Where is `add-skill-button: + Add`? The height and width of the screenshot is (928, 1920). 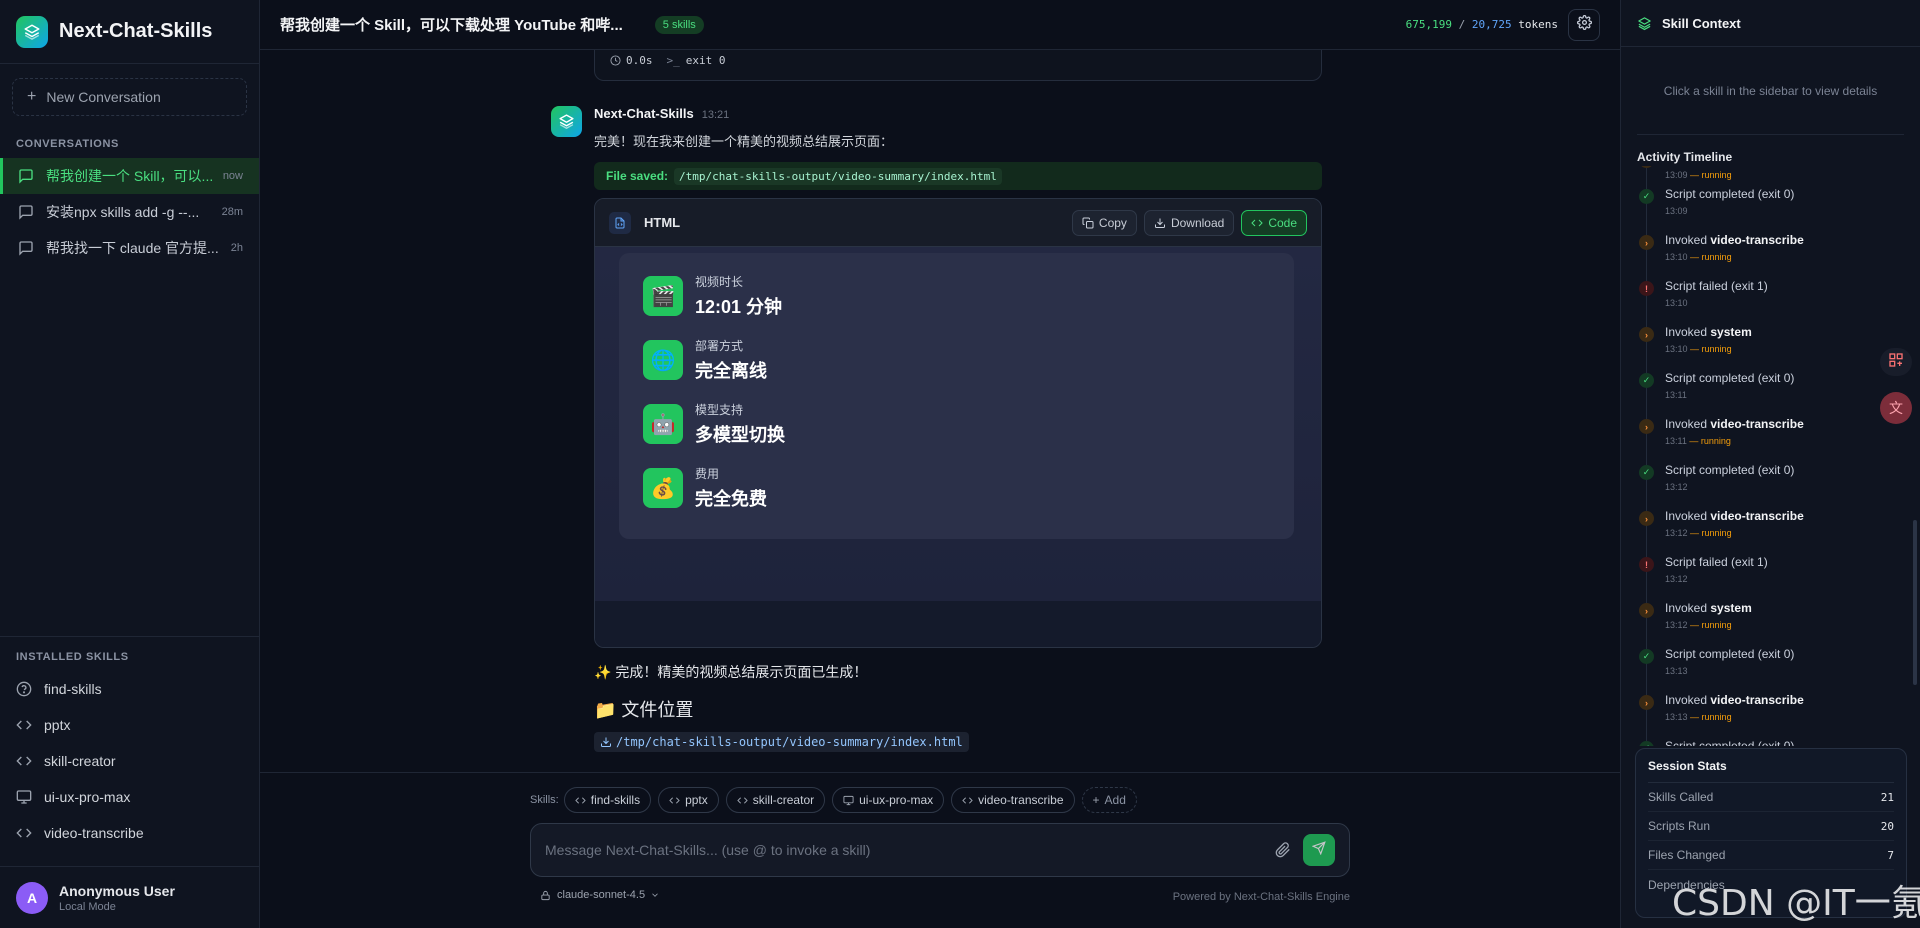 add-skill-button: + Add is located at coordinates (1109, 800).